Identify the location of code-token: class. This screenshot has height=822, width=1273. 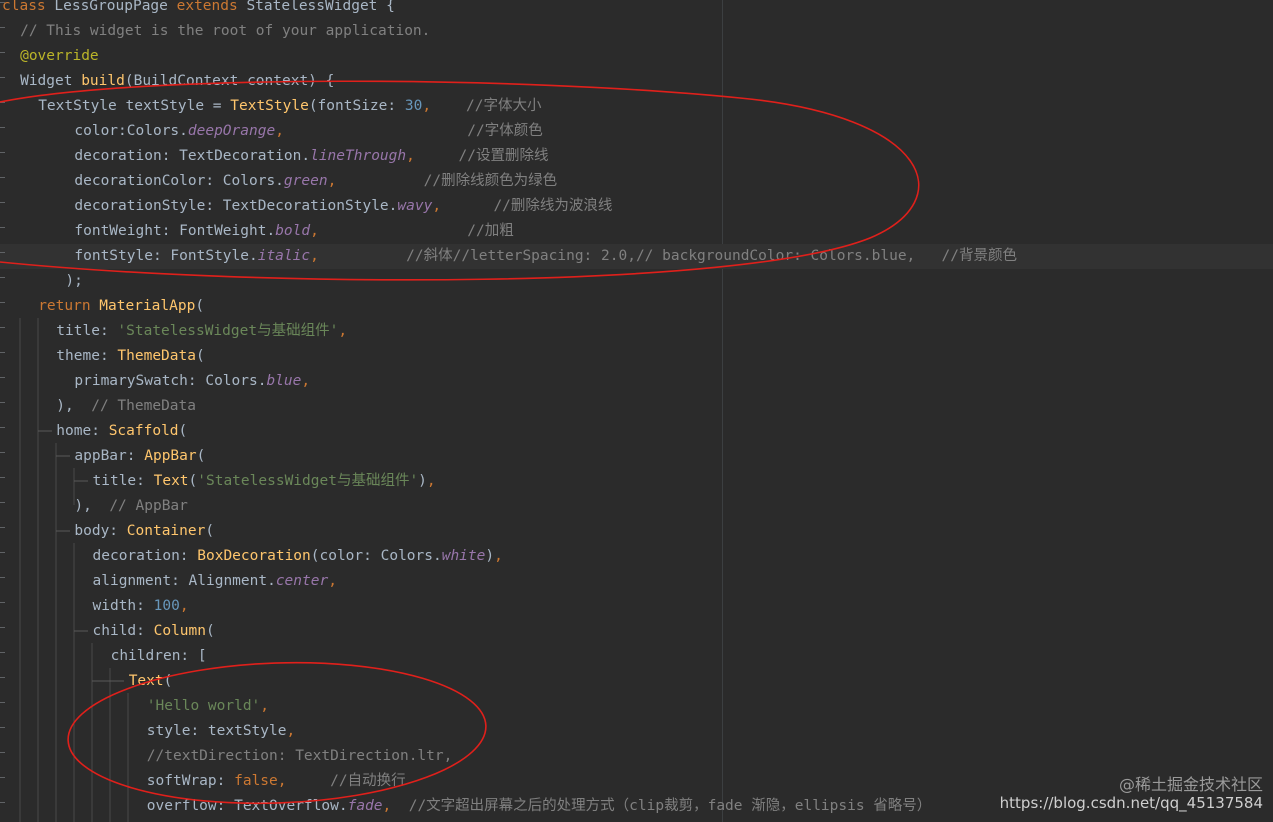
(28, 7).